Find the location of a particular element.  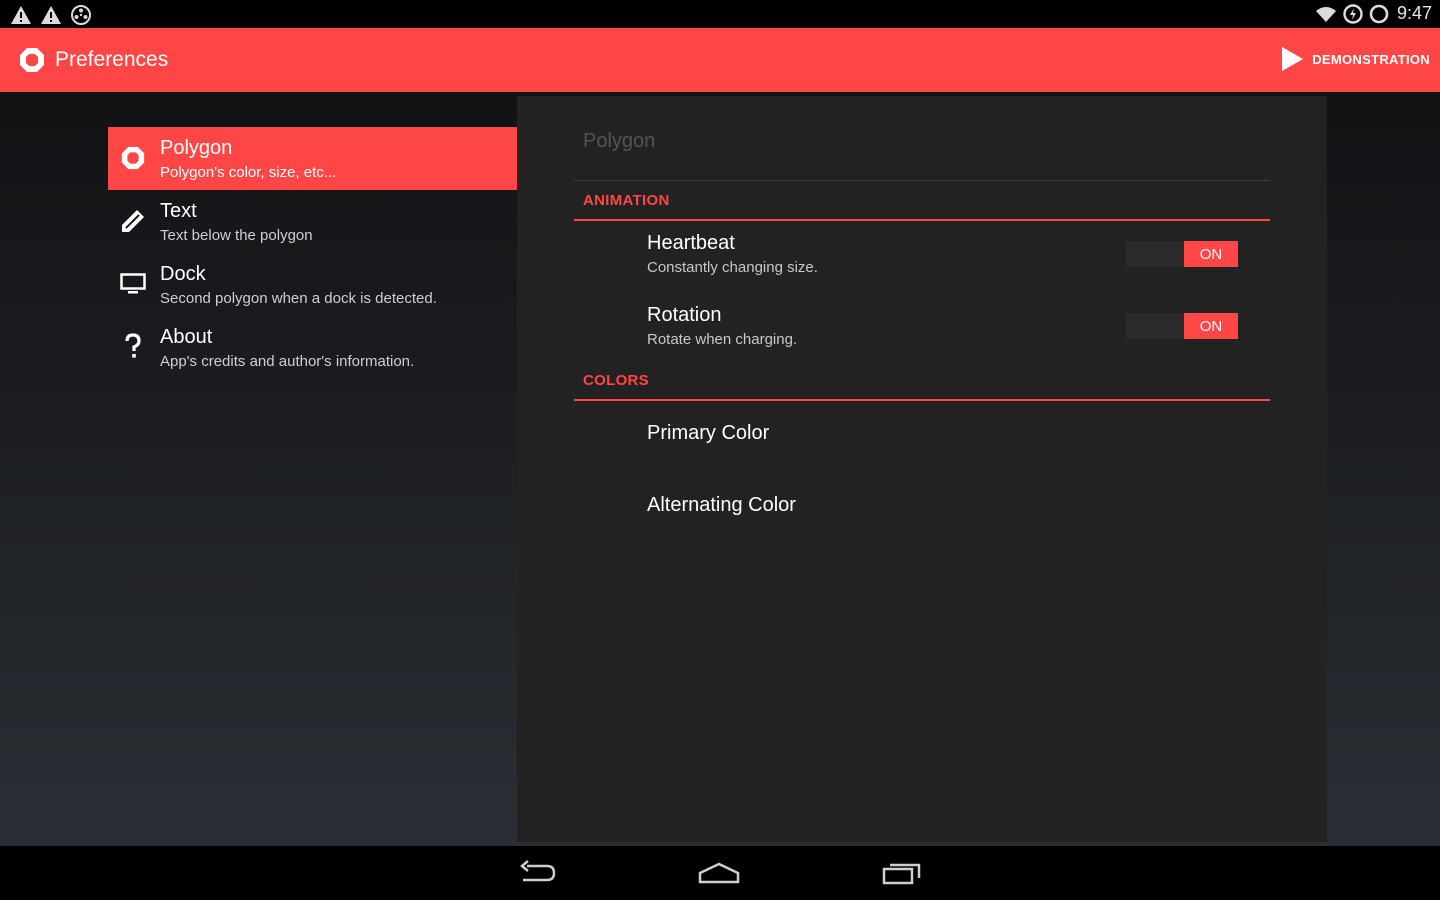

pref-heartbeat: Heartbeat Constantly changing size. ON is located at coordinates (922, 257).